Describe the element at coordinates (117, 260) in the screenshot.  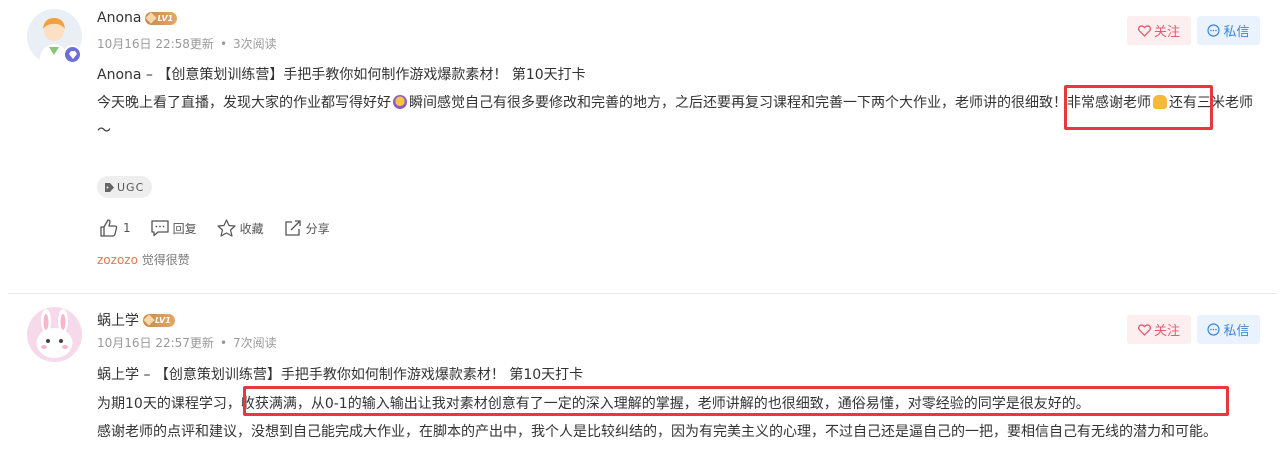
I see `liker-name: zozozo` at that location.